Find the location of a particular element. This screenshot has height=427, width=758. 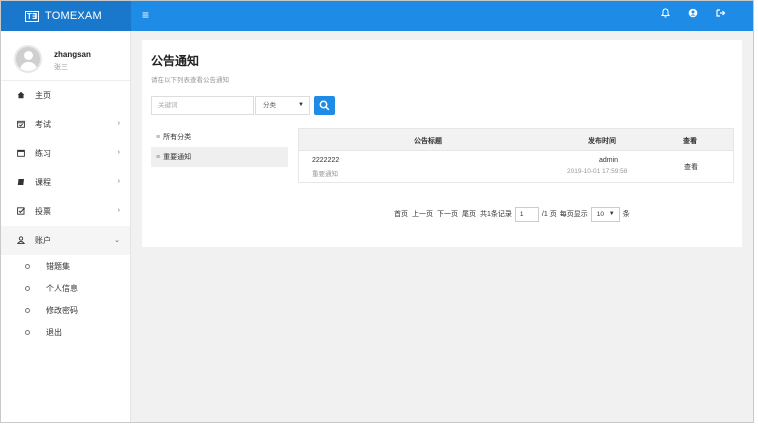

prev-page-link: 上一页 is located at coordinates (422, 214).